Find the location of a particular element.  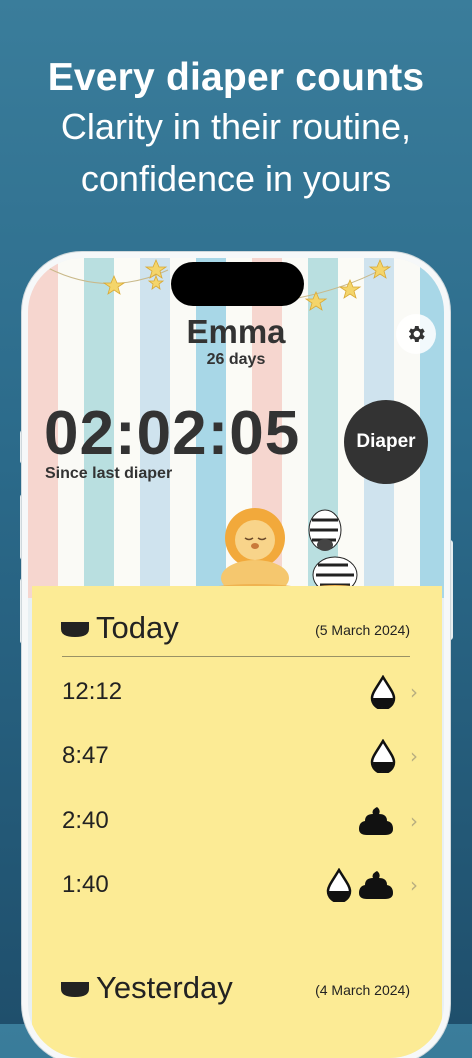

settings-button is located at coordinates (416, 334).